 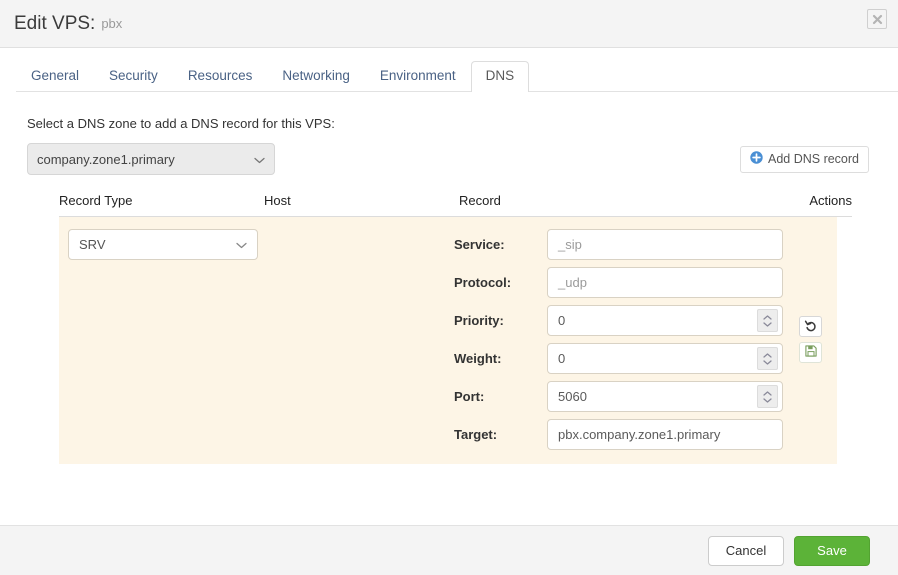 What do you see at coordinates (92, 244) in the screenshot?
I see `record-type-select-value: SRV` at bounding box center [92, 244].